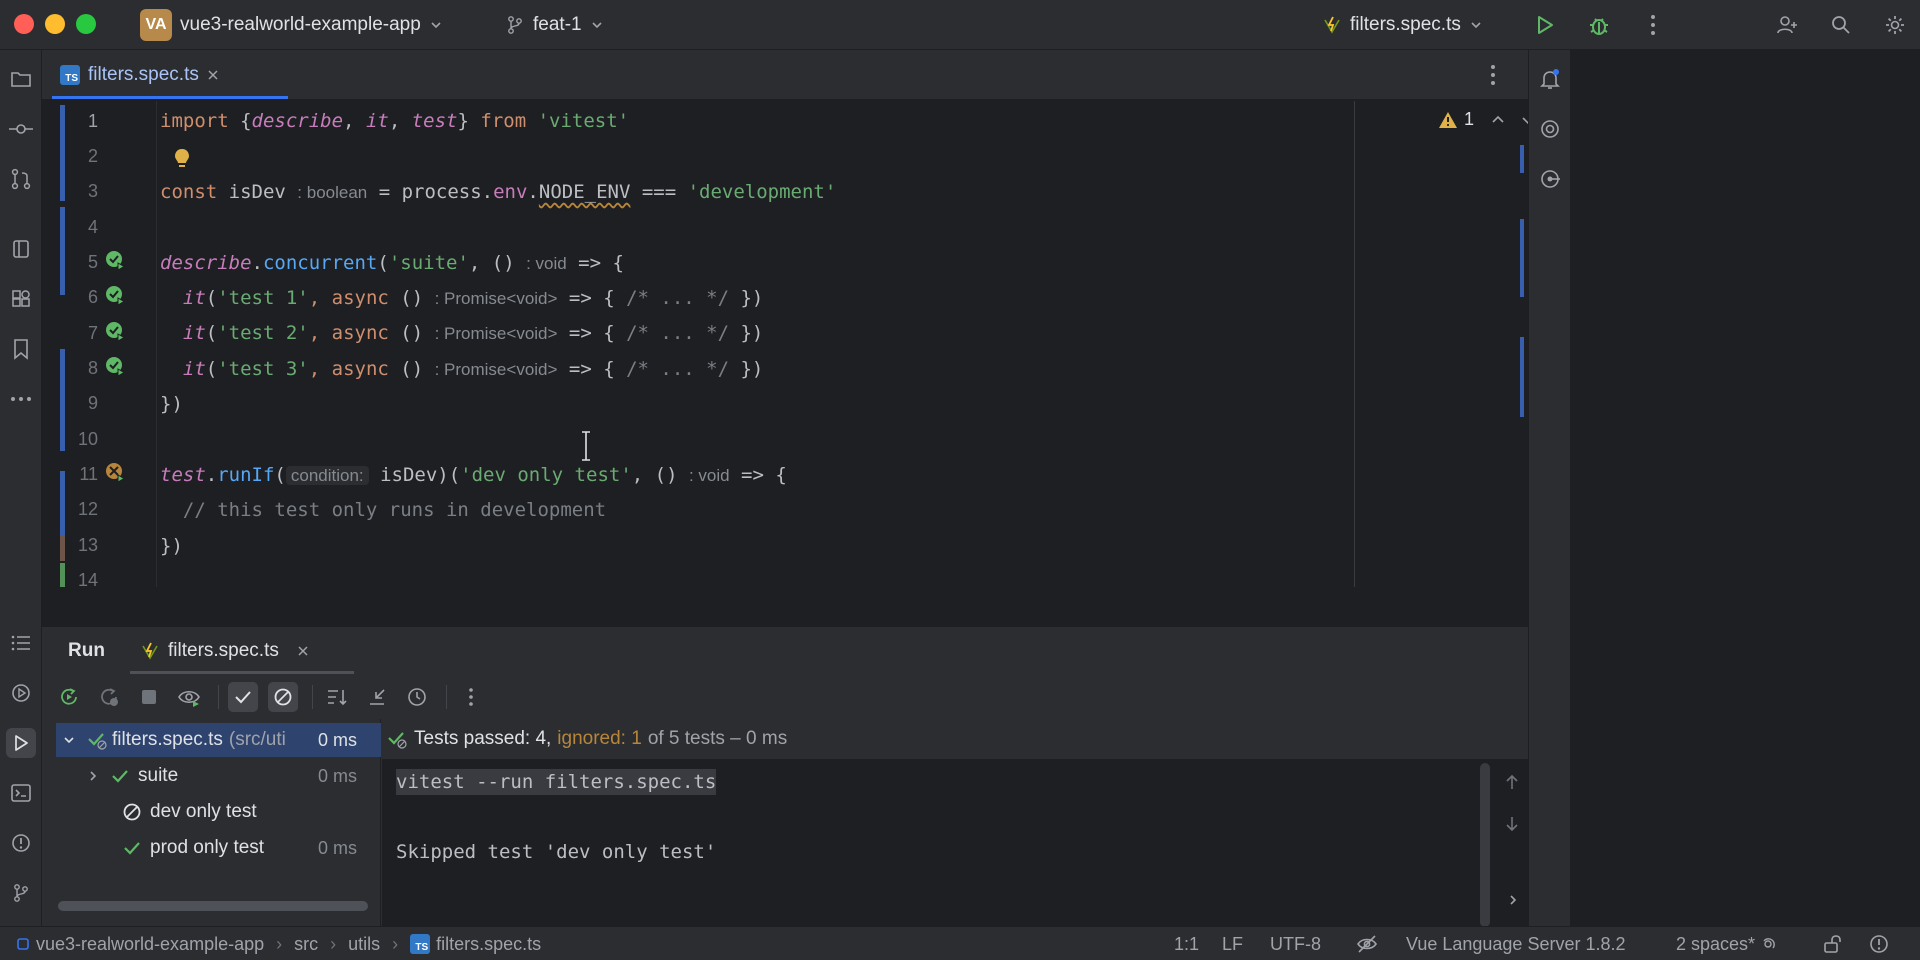  Describe the element at coordinates (1232, 943) in the screenshot. I see `line-separator: LF` at that location.